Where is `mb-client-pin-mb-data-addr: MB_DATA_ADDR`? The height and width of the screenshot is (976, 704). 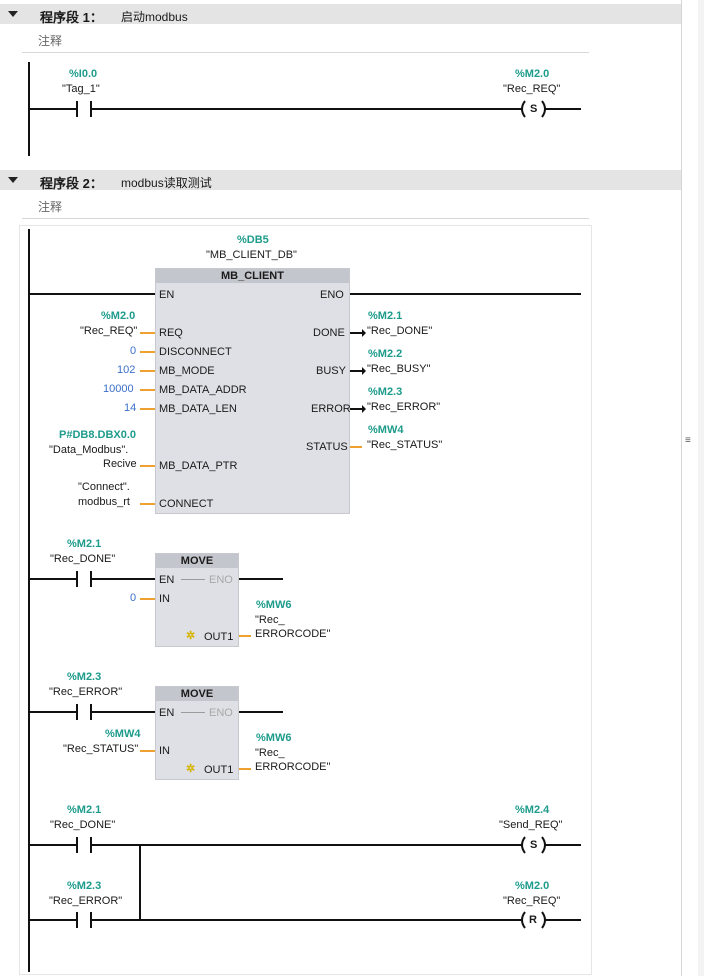 mb-client-pin-mb-data-addr: MB_DATA_ADDR is located at coordinates (203, 390).